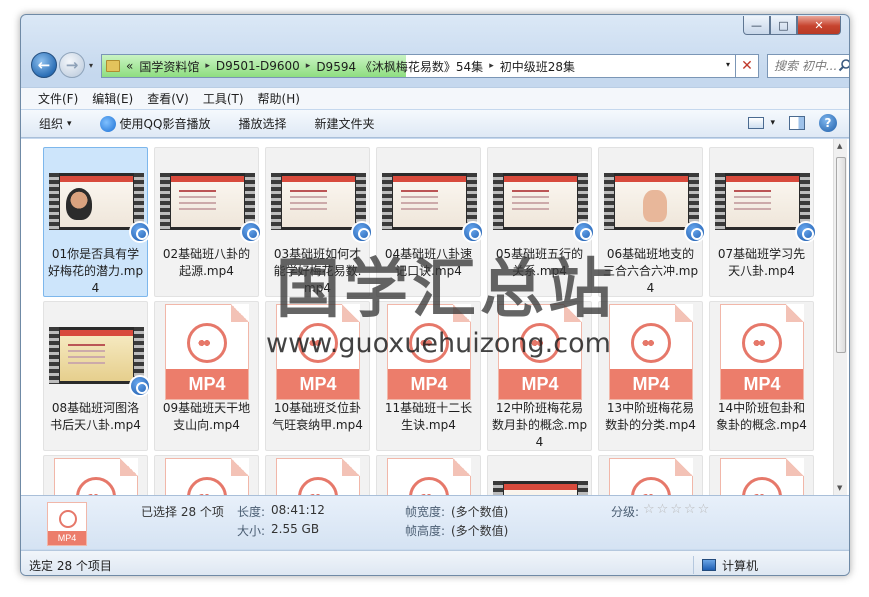  What do you see at coordinates (539, 475) in the screenshot?
I see `file-item` at bounding box center [539, 475].